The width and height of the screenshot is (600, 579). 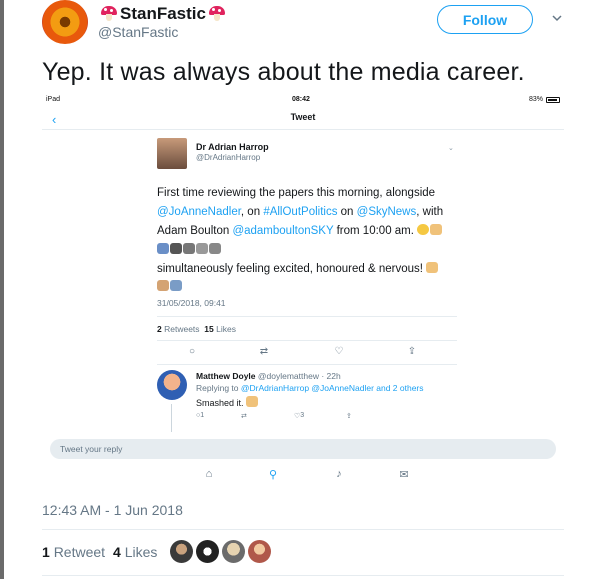 What do you see at coordinates (112, 510) in the screenshot?
I see `tweet-timestamp: 12:43 AM - 1 Jun 2018` at bounding box center [112, 510].